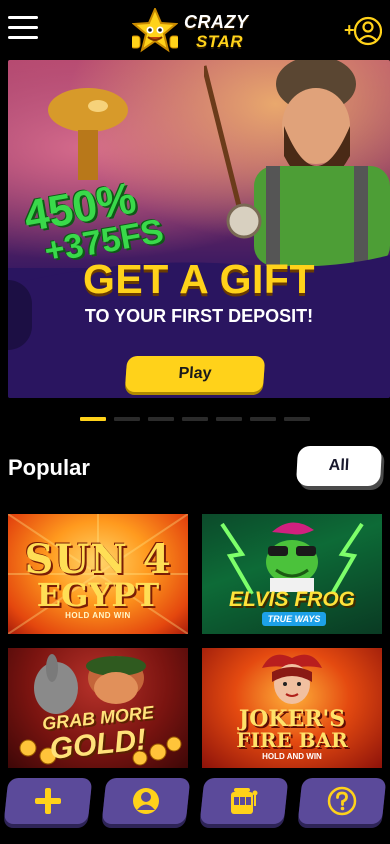 This screenshot has width=390, height=844. I want to click on top-header: CRAZY STAR +, so click(195, 30).